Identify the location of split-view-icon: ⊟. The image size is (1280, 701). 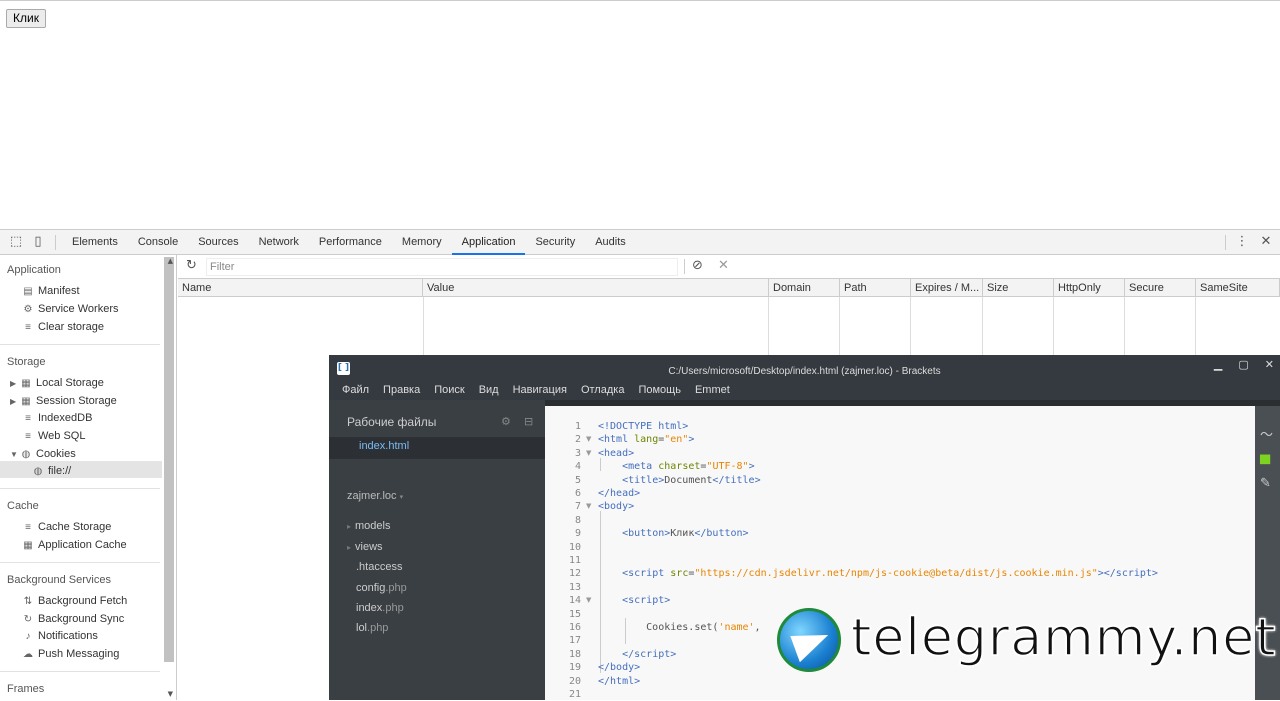
(528, 421).